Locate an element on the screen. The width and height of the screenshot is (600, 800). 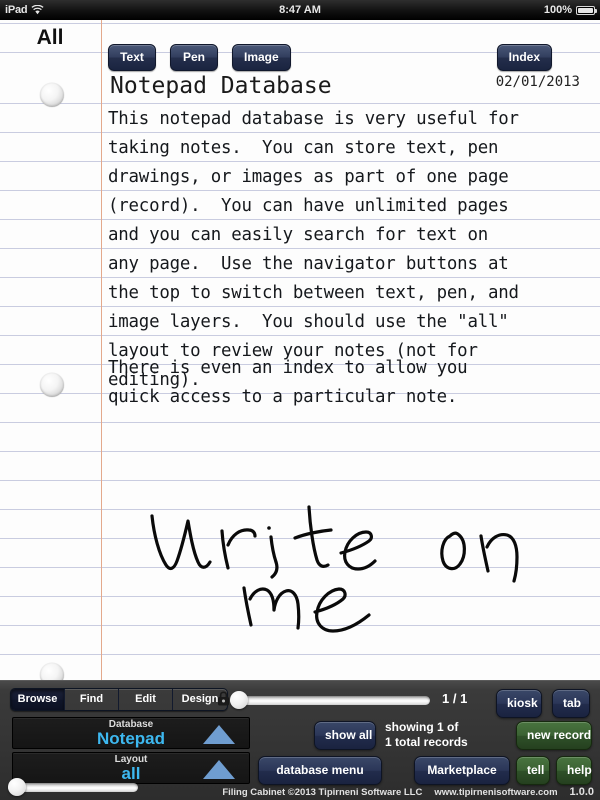
index-button: Index is located at coordinates (524, 57).